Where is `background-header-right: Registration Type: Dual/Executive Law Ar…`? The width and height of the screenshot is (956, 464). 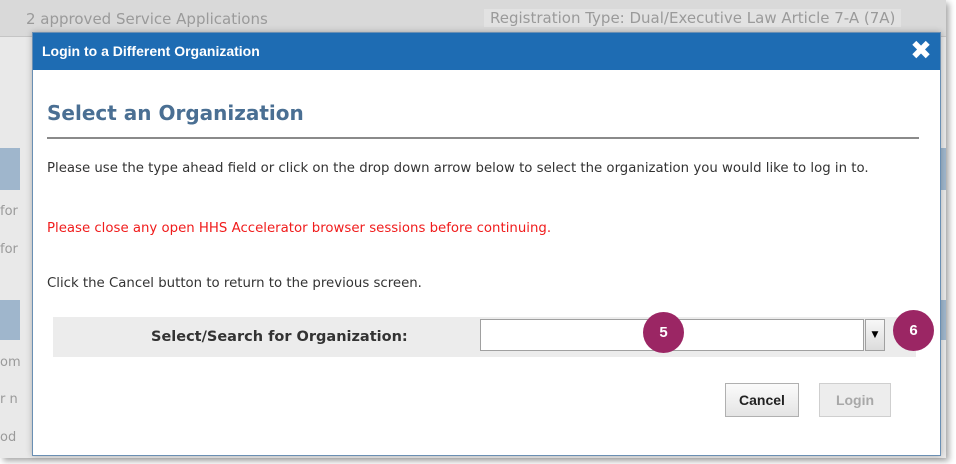
background-header-right: Registration Type: Dual/Executive Law Ar… is located at coordinates (693, 18).